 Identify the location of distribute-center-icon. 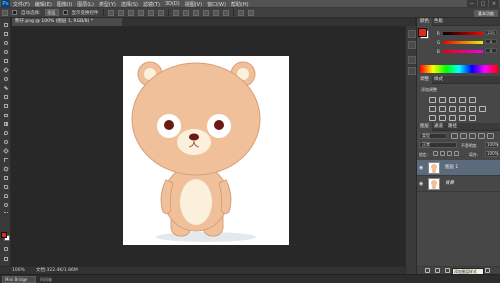
(215, 12).